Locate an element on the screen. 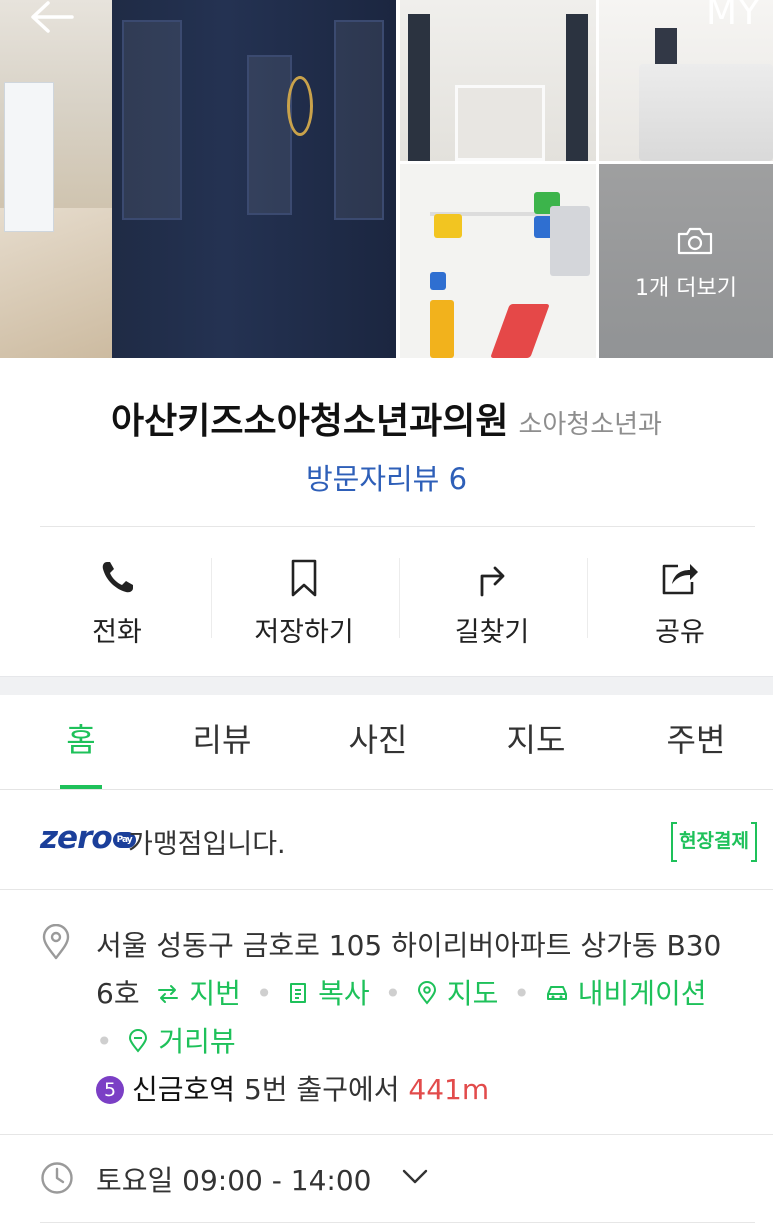  photo-main is located at coordinates (198, 179).